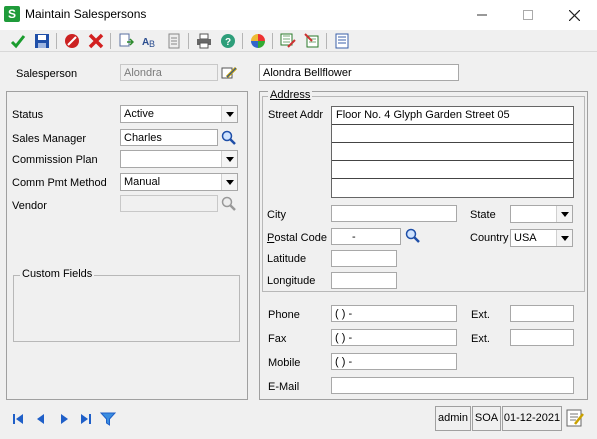  I want to click on mobile-label: Mobile, so click(284, 363).